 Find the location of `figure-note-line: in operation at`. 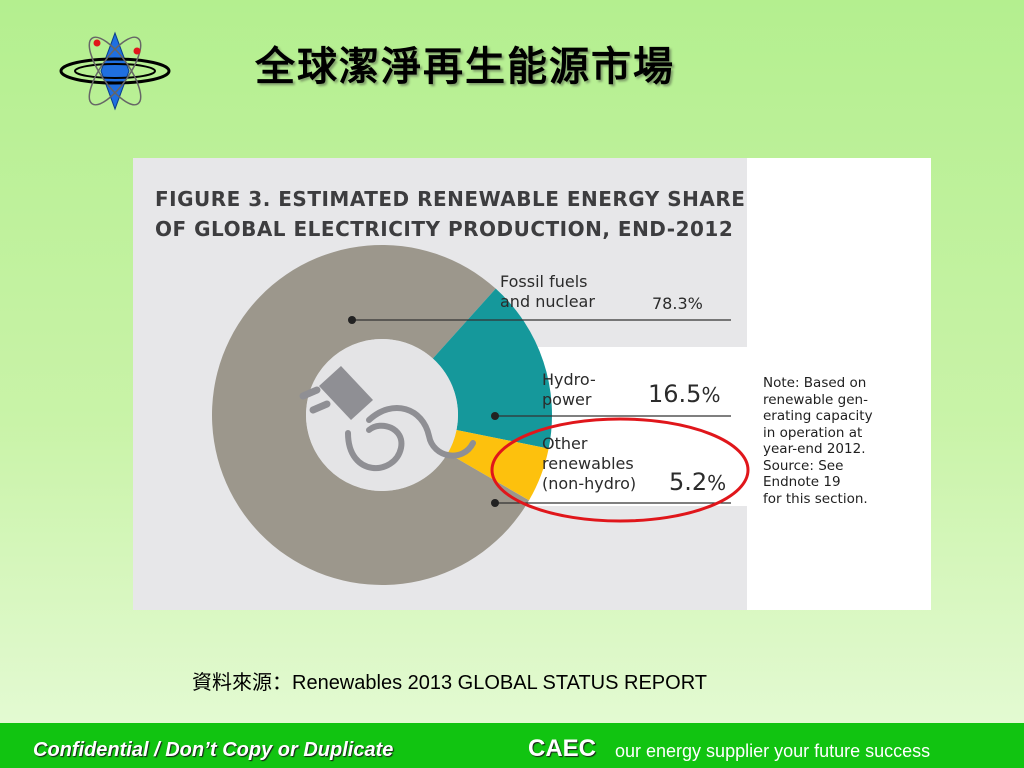

figure-note-line: in operation at is located at coordinates (813, 432).